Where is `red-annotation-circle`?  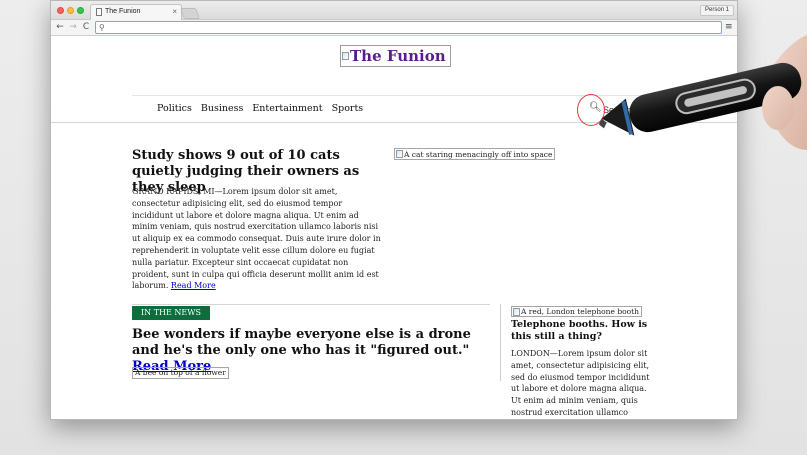 red-annotation-circle is located at coordinates (591, 110).